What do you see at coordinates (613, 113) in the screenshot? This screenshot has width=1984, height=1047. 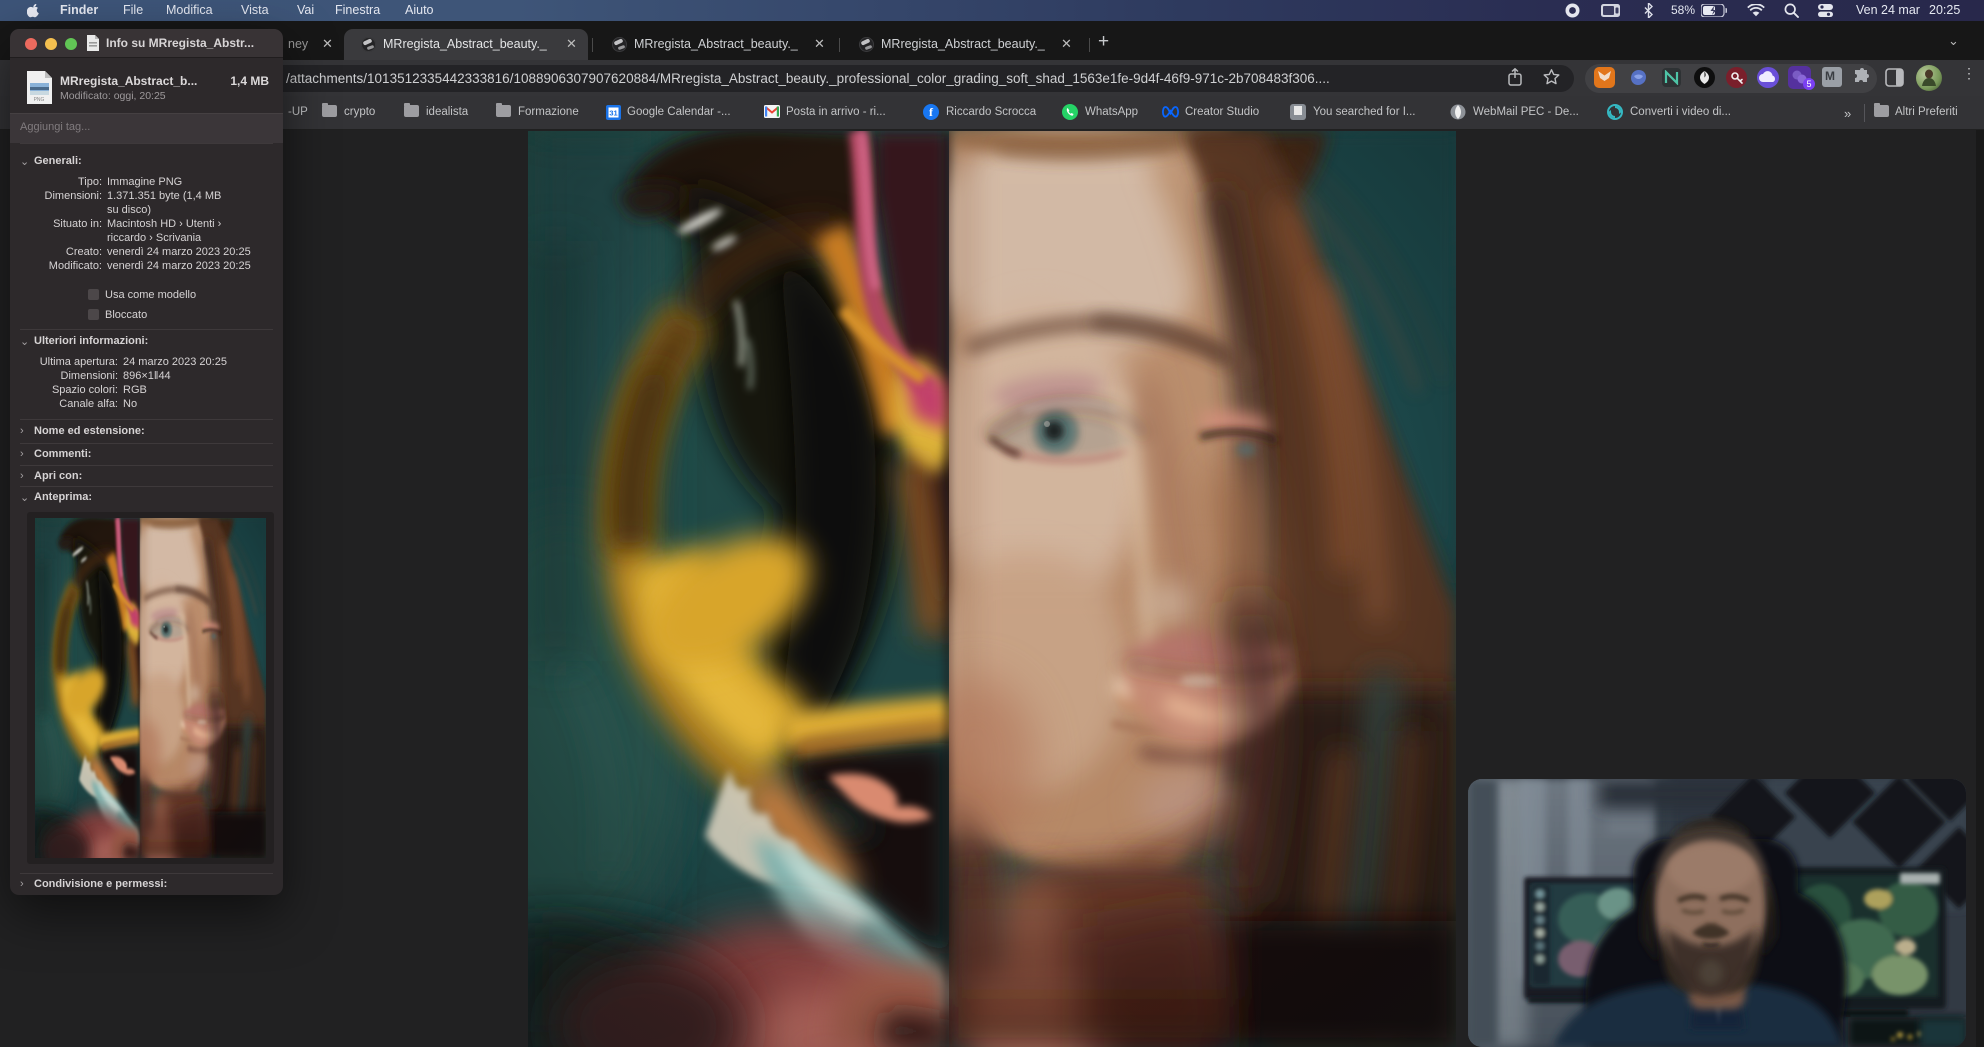 I see `svg-text: 31` at bounding box center [613, 113].